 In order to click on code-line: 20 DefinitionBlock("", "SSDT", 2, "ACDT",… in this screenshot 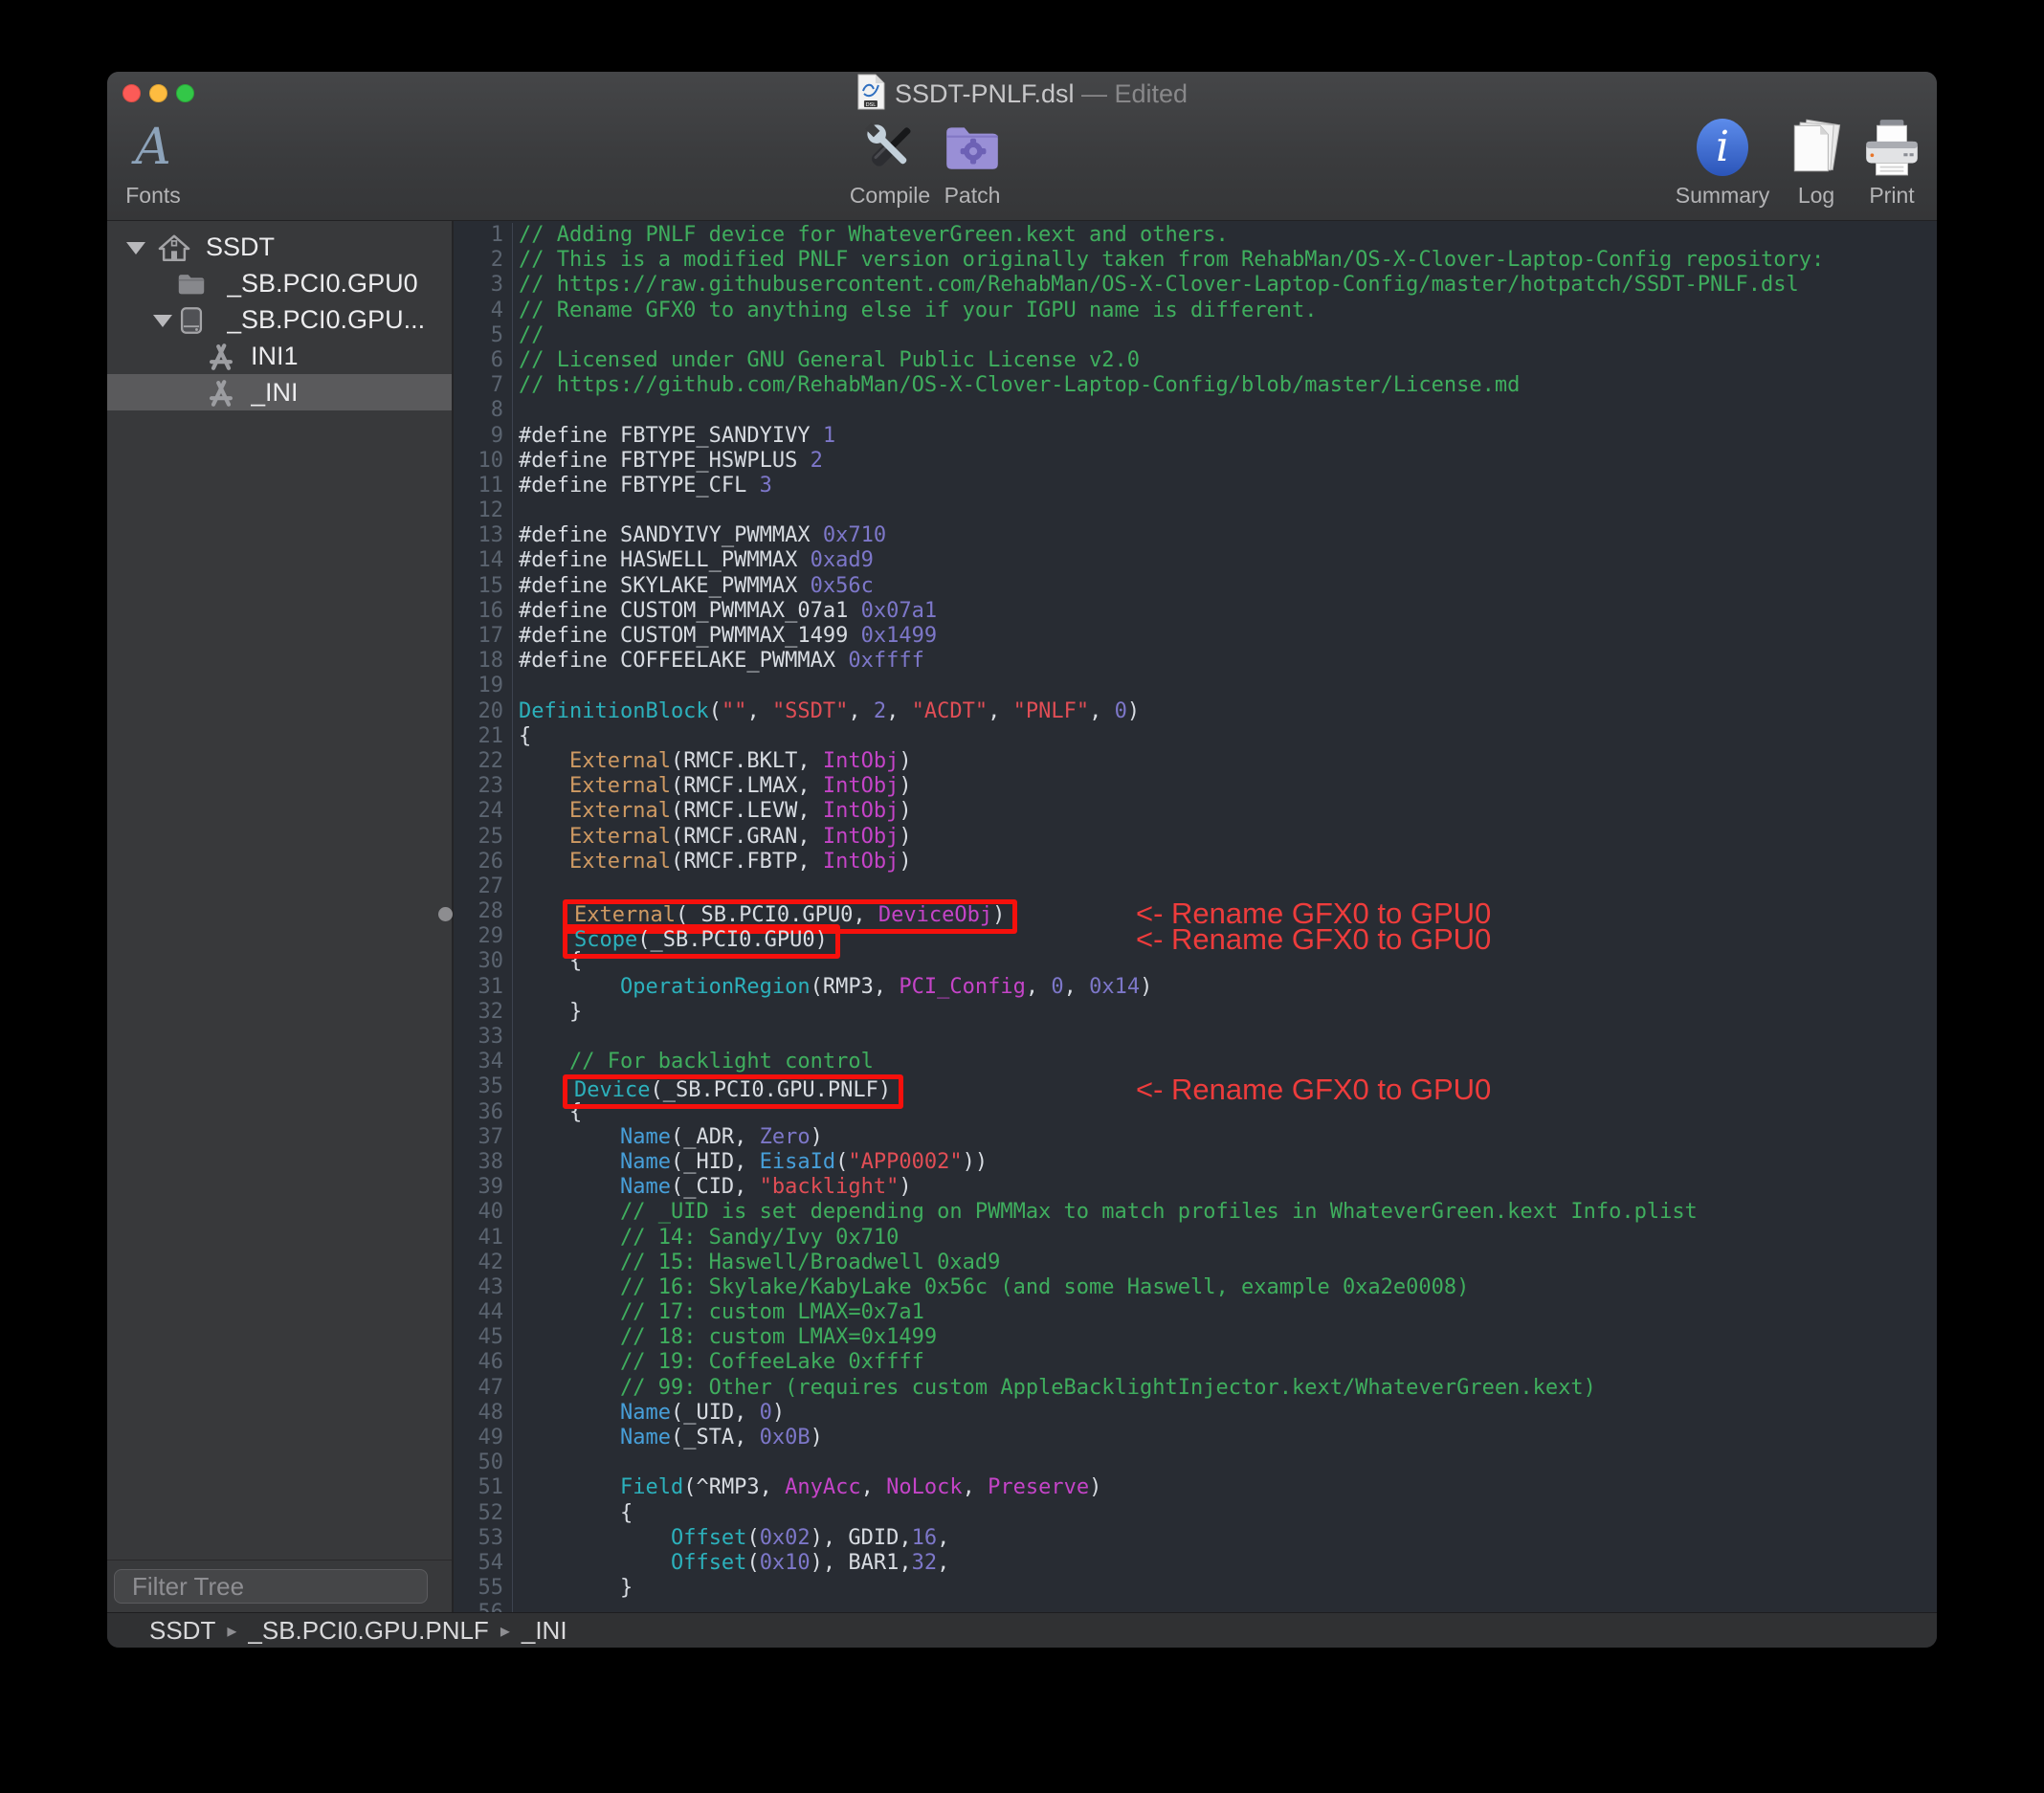, I will do `click(1195, 711)`.